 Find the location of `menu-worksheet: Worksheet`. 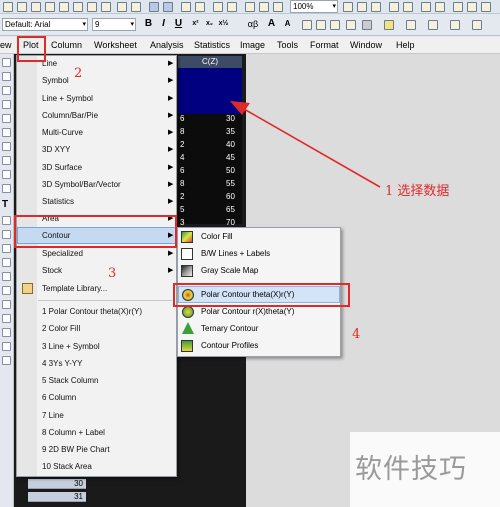

menu-worksheet: Worksheet is located at coordinates (115, 45).